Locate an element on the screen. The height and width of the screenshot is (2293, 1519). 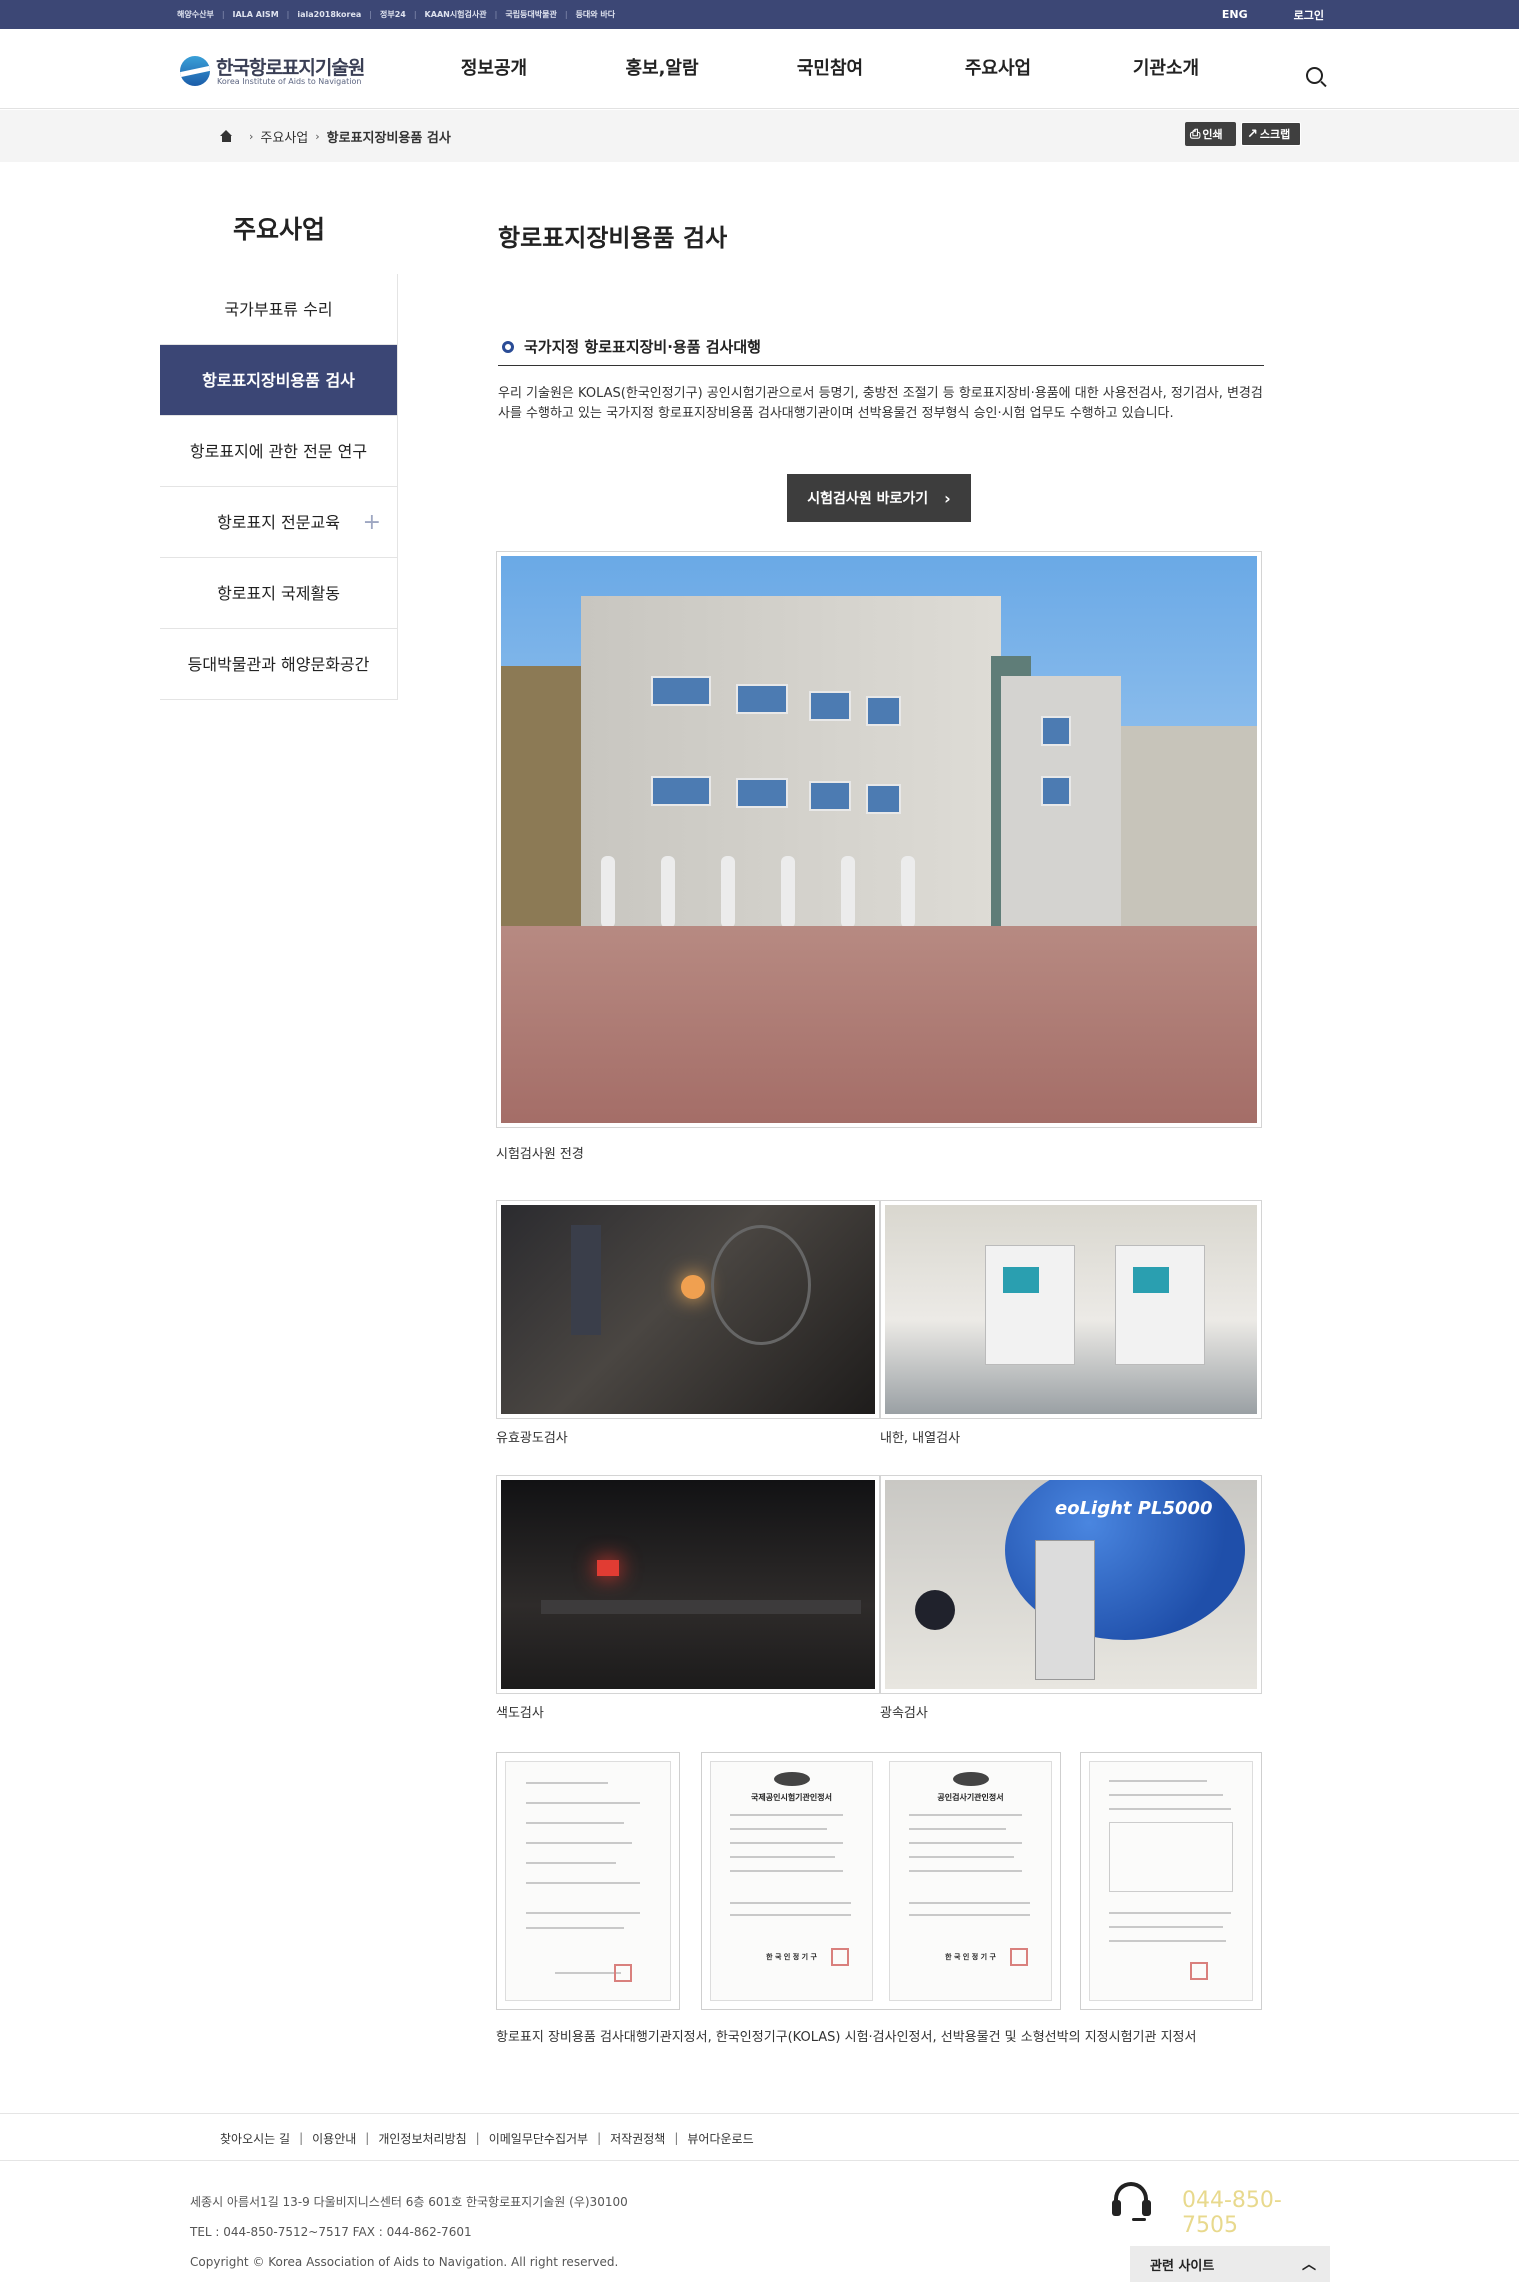
logo-korean: 한국항로표지기술원 is located at coordinates (290, 68).